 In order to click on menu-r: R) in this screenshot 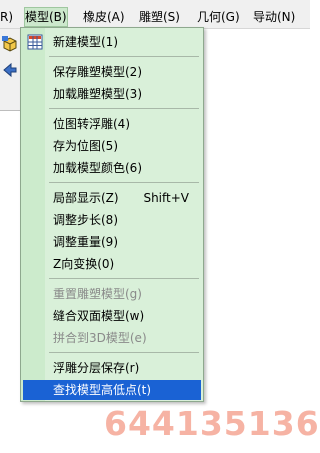, I will do `click(6, 17)`.